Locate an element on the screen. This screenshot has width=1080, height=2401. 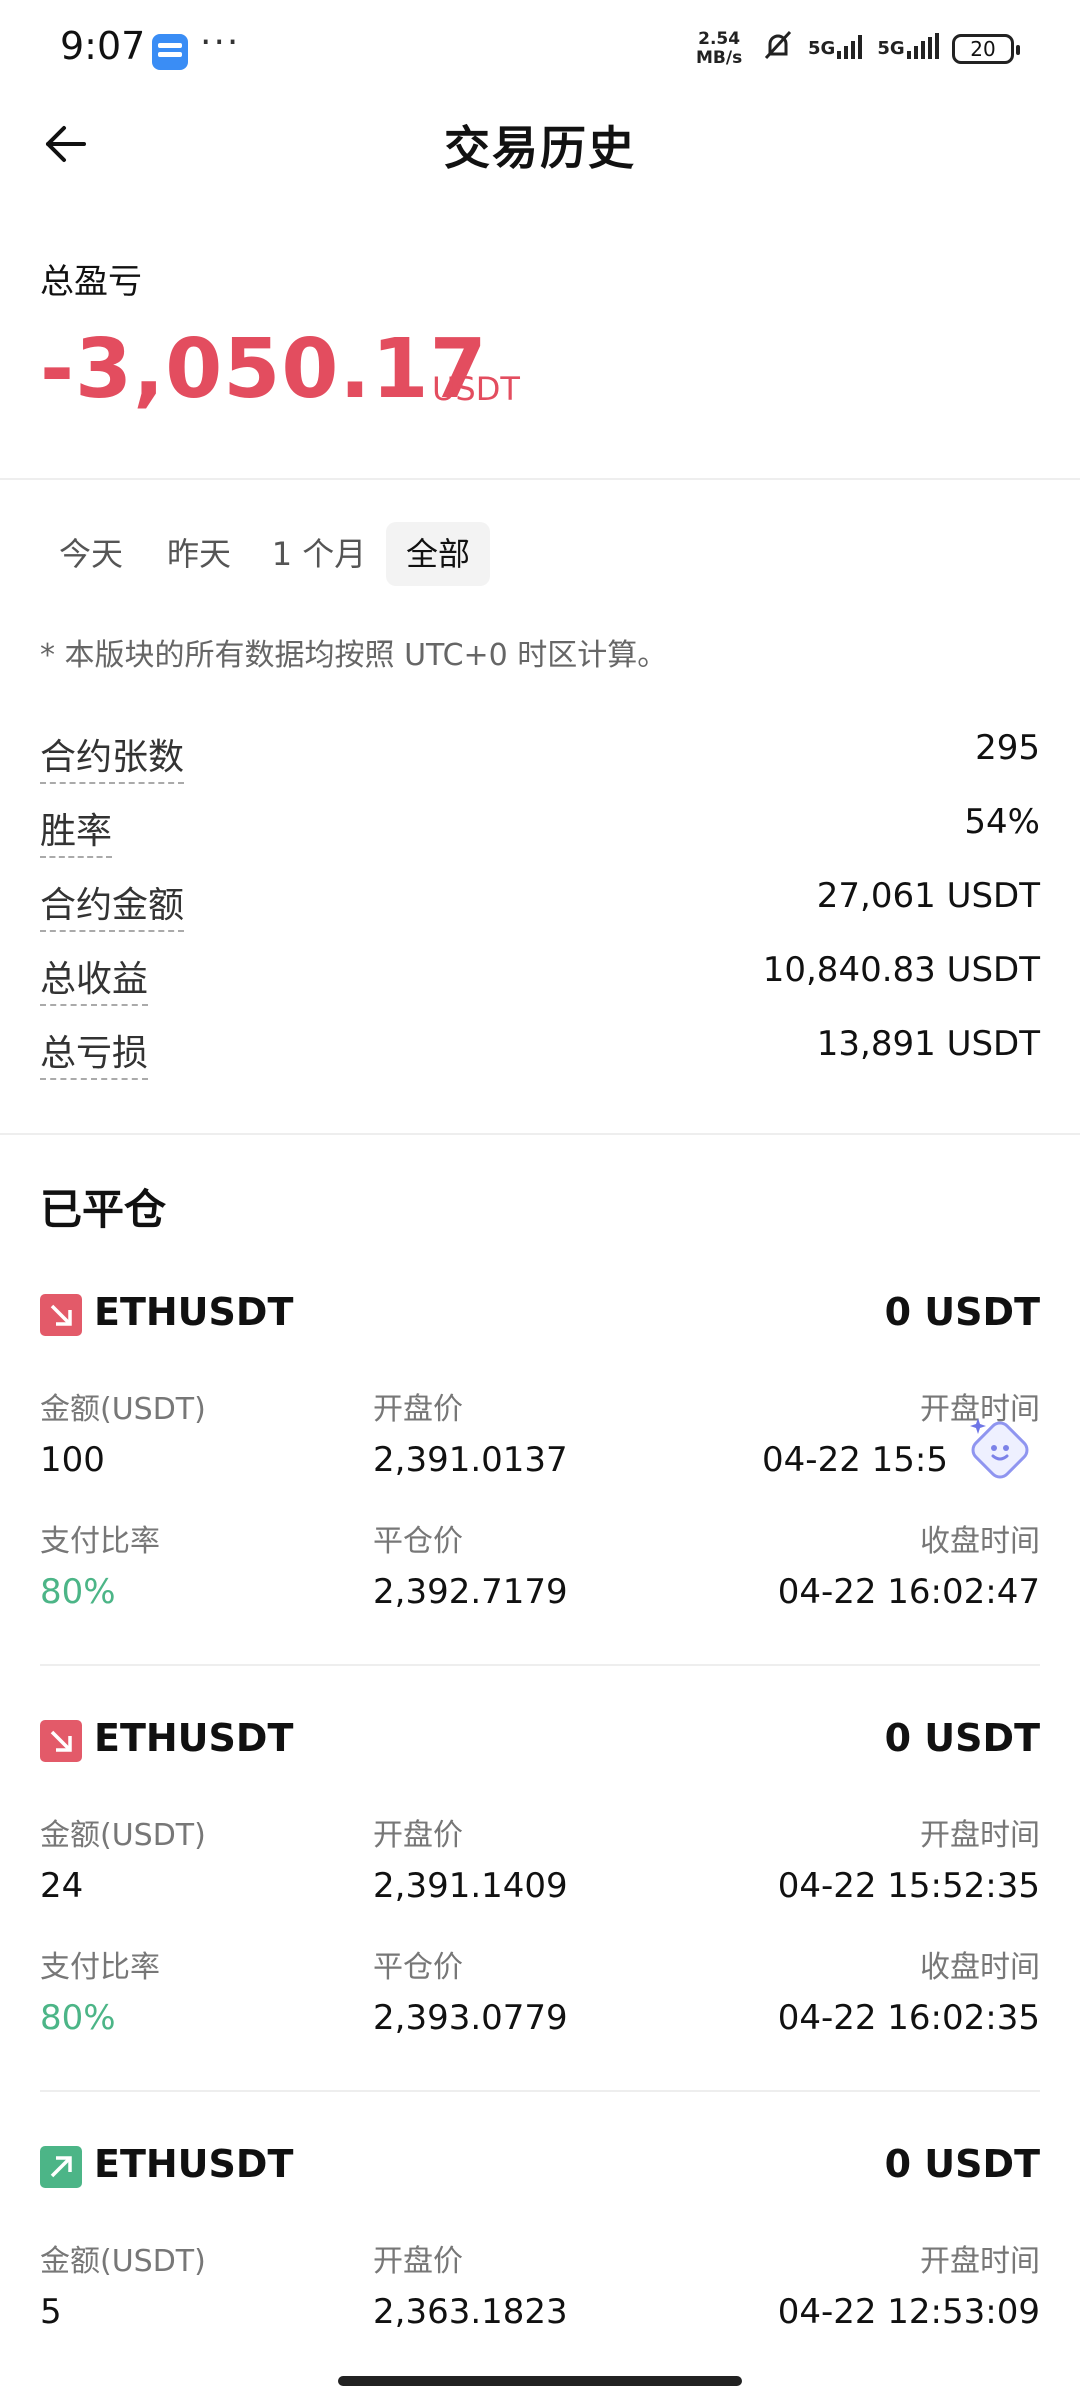
stat-value-contract-amount: 27,061 USDT is located at coordinates (928, 896).